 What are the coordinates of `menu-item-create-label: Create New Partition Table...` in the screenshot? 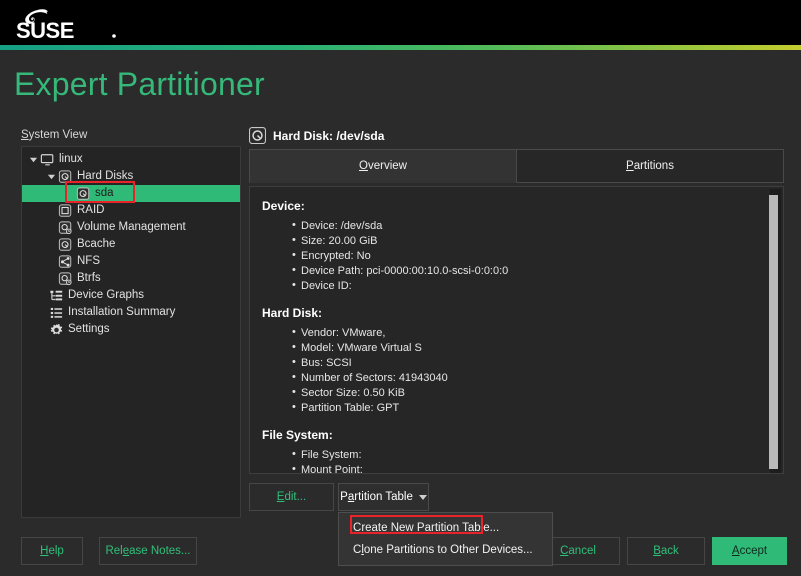 It's located at (426, 528).